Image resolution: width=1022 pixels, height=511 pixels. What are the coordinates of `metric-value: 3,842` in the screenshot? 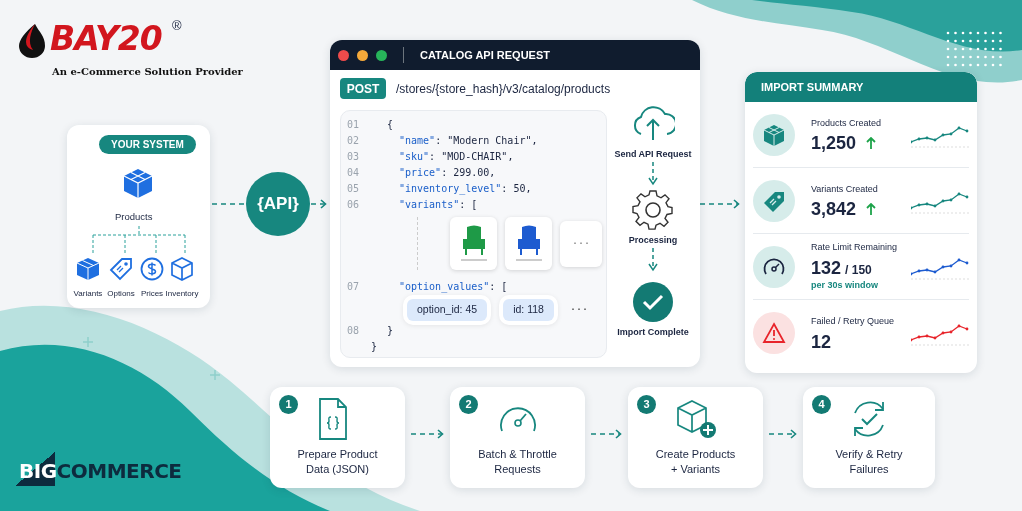 It's located at (834, 209).